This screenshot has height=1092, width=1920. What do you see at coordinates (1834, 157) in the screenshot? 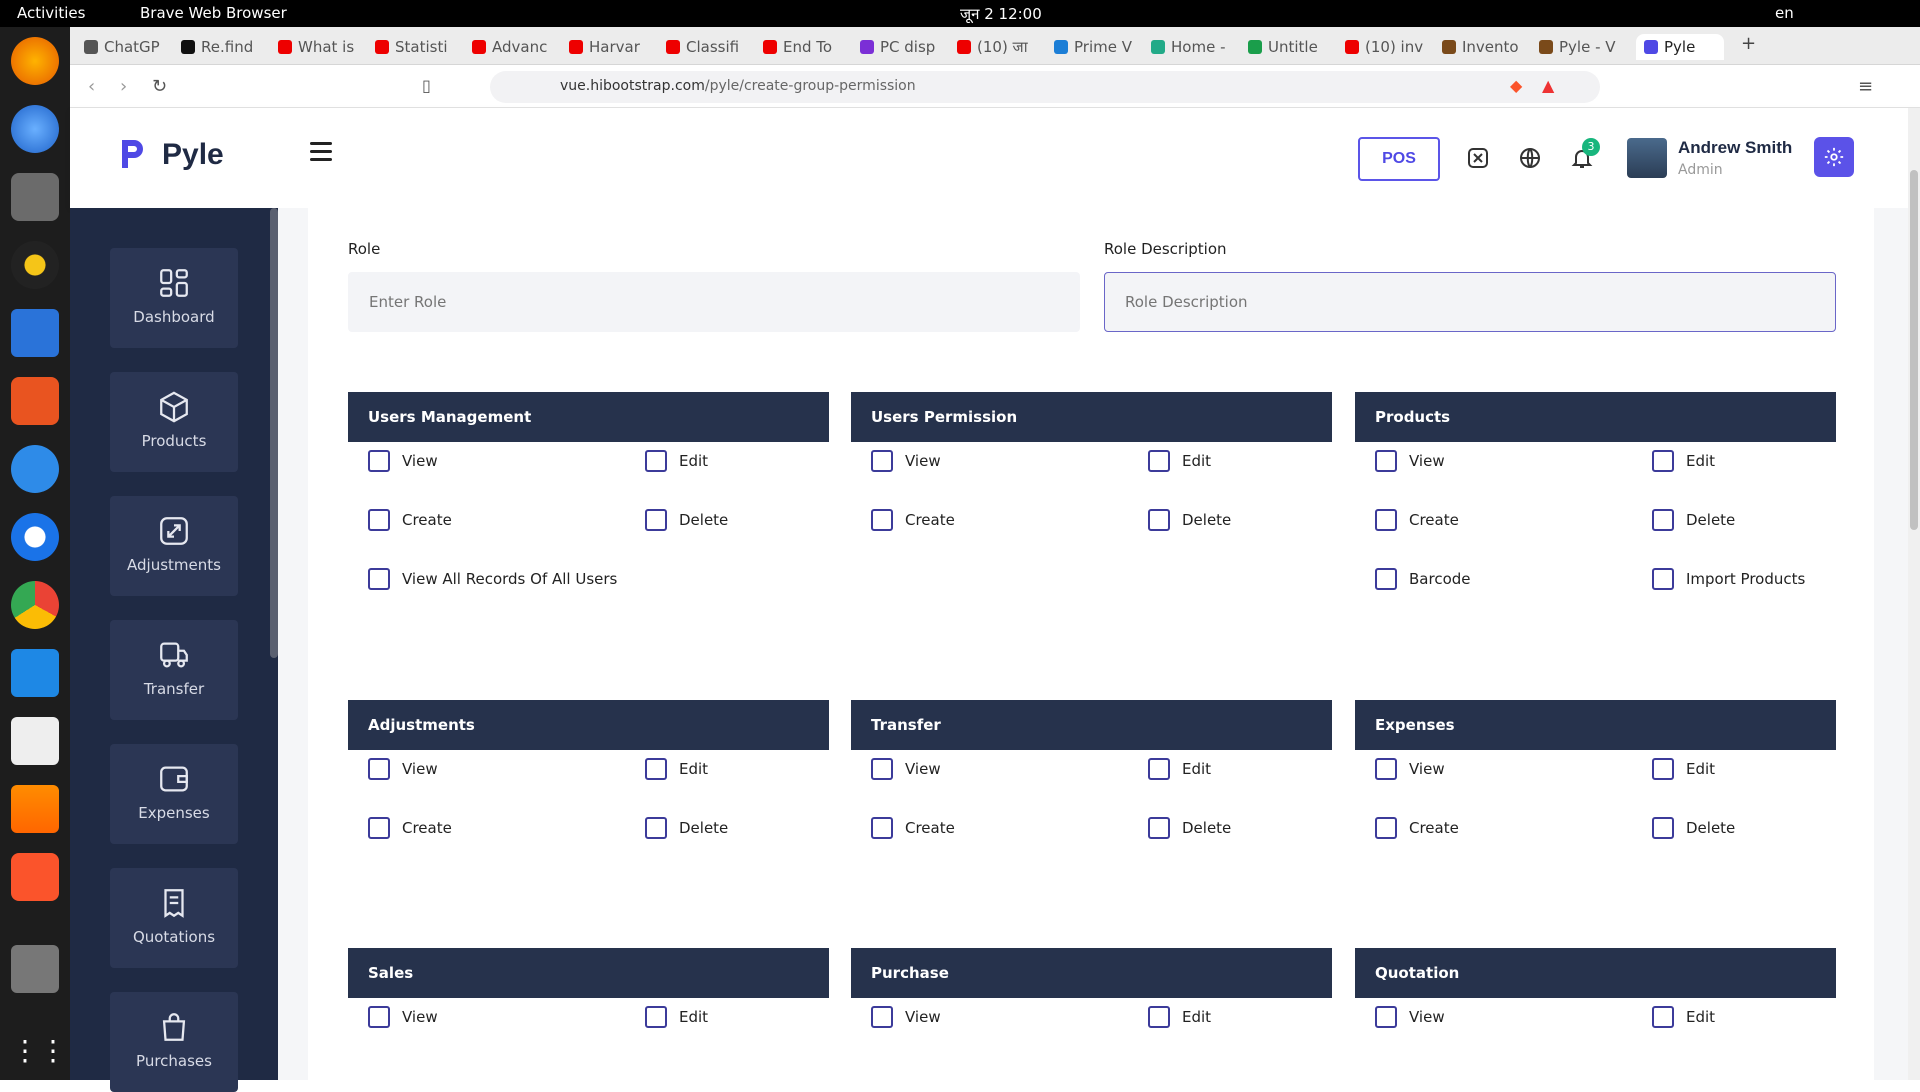
I see `settings-button` at bounding box center [1834, 157].